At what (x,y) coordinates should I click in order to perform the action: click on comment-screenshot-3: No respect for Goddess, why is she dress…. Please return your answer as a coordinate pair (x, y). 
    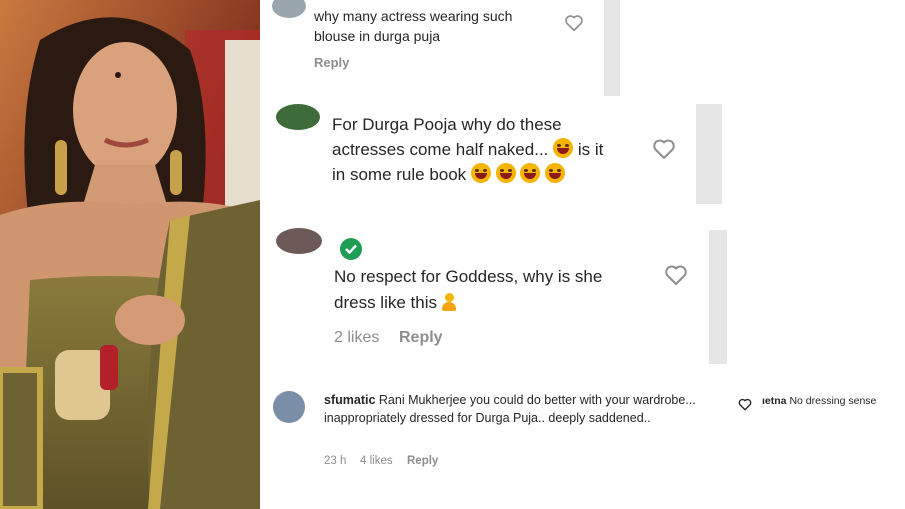
    Looking at the image, I should click on (484, 296).